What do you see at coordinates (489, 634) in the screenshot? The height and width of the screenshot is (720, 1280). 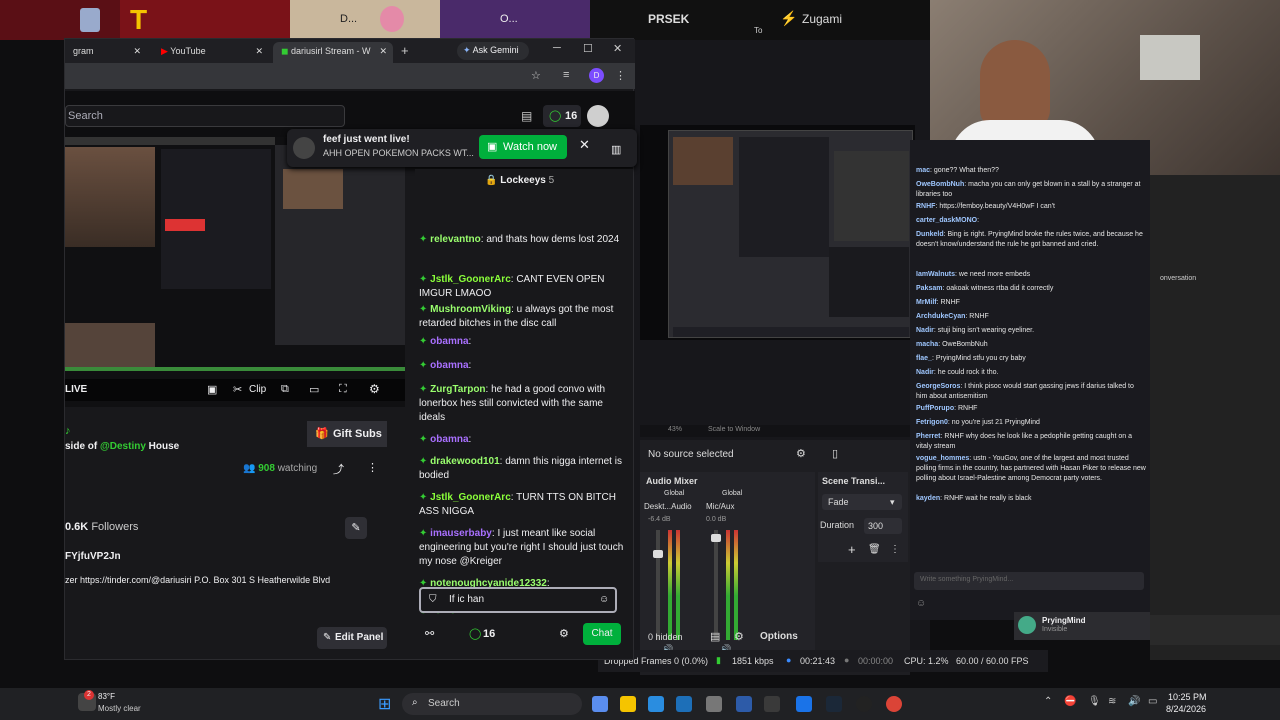 I see `chat-points: 16` at bounding box center [489, 634].